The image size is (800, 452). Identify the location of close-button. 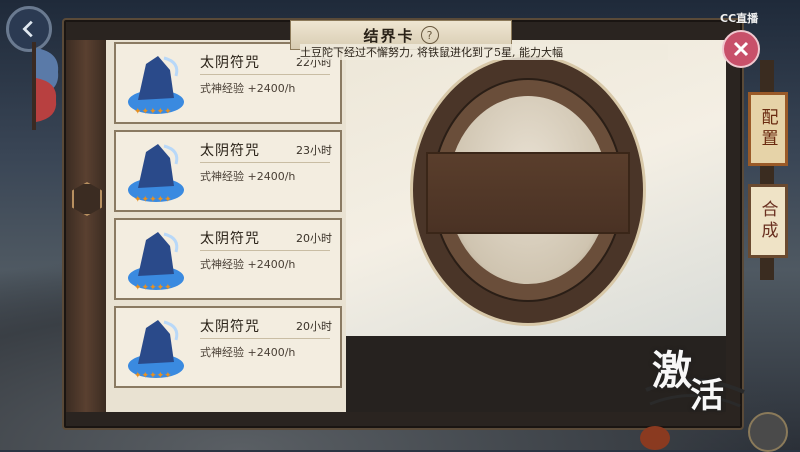
(741, 49).